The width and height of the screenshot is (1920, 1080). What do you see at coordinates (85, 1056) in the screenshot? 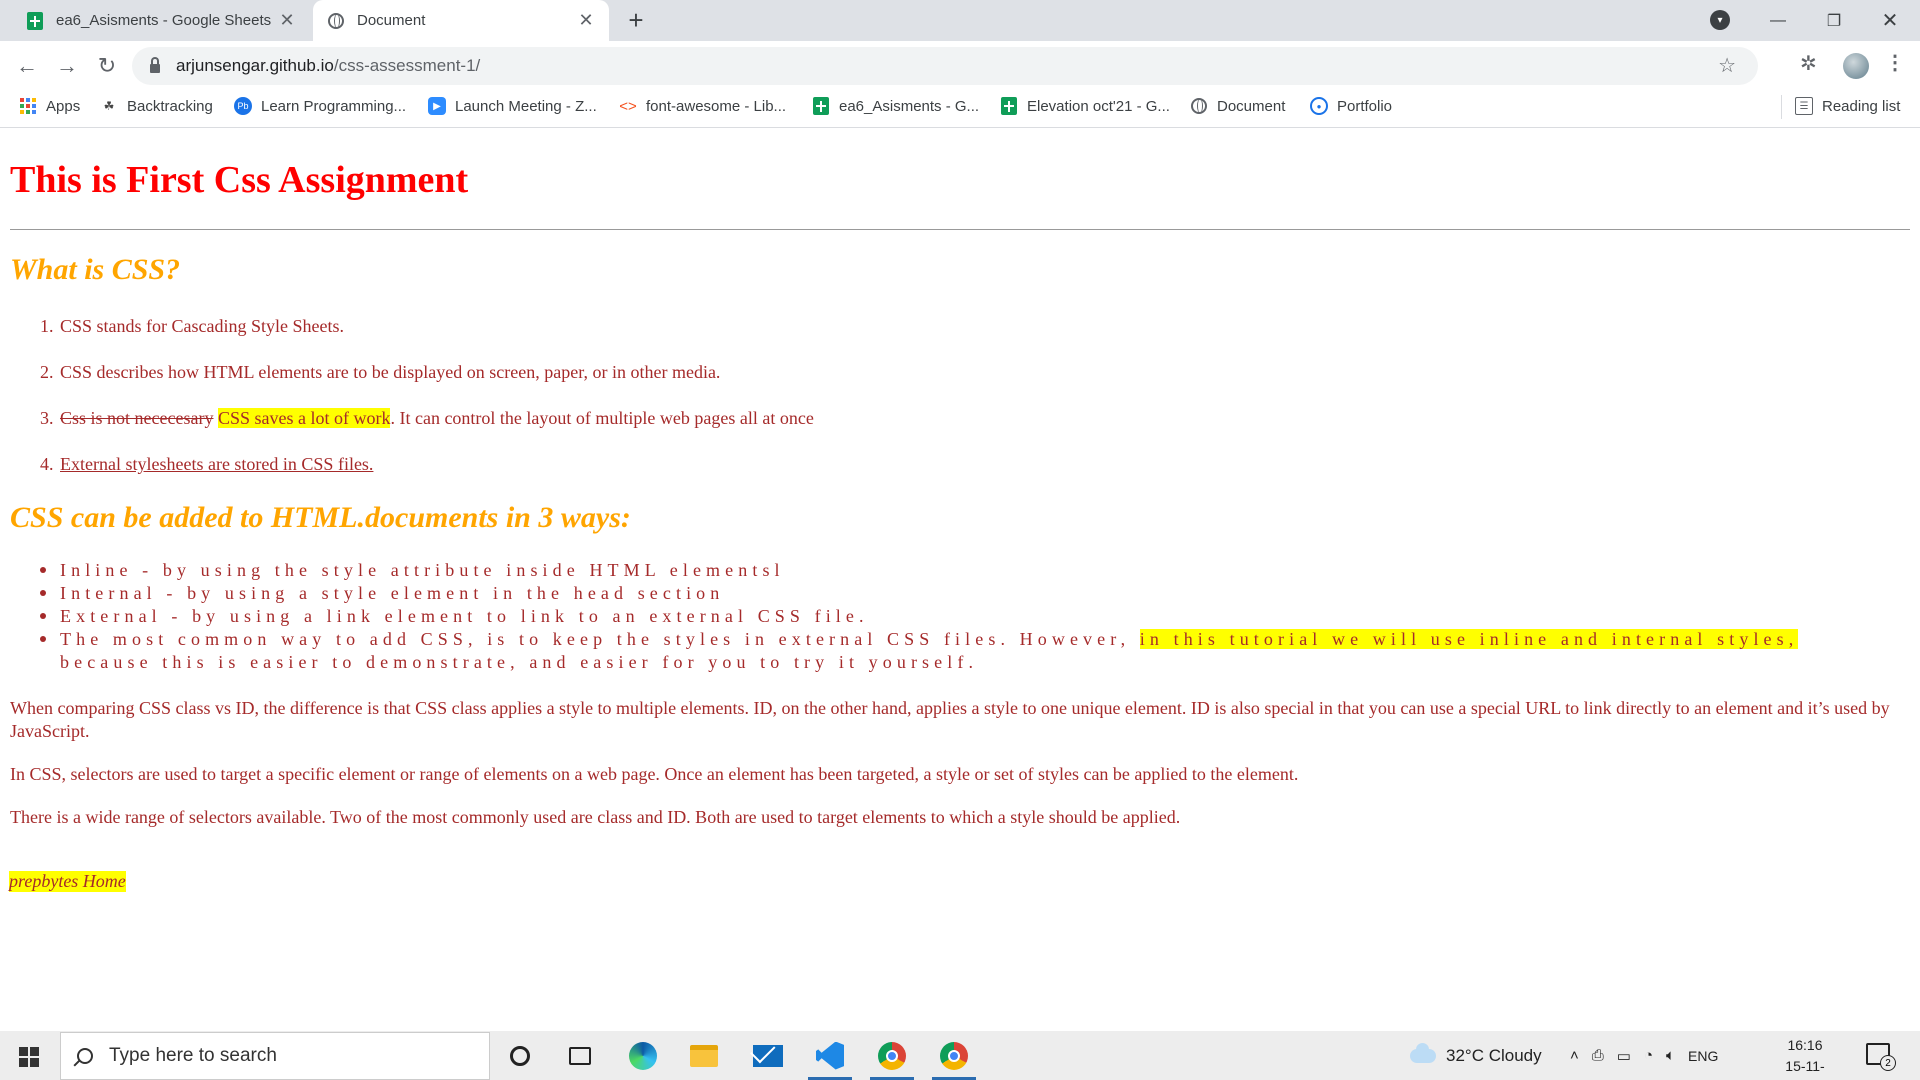
I see `search-icon` at bounding box center [85, 1056].